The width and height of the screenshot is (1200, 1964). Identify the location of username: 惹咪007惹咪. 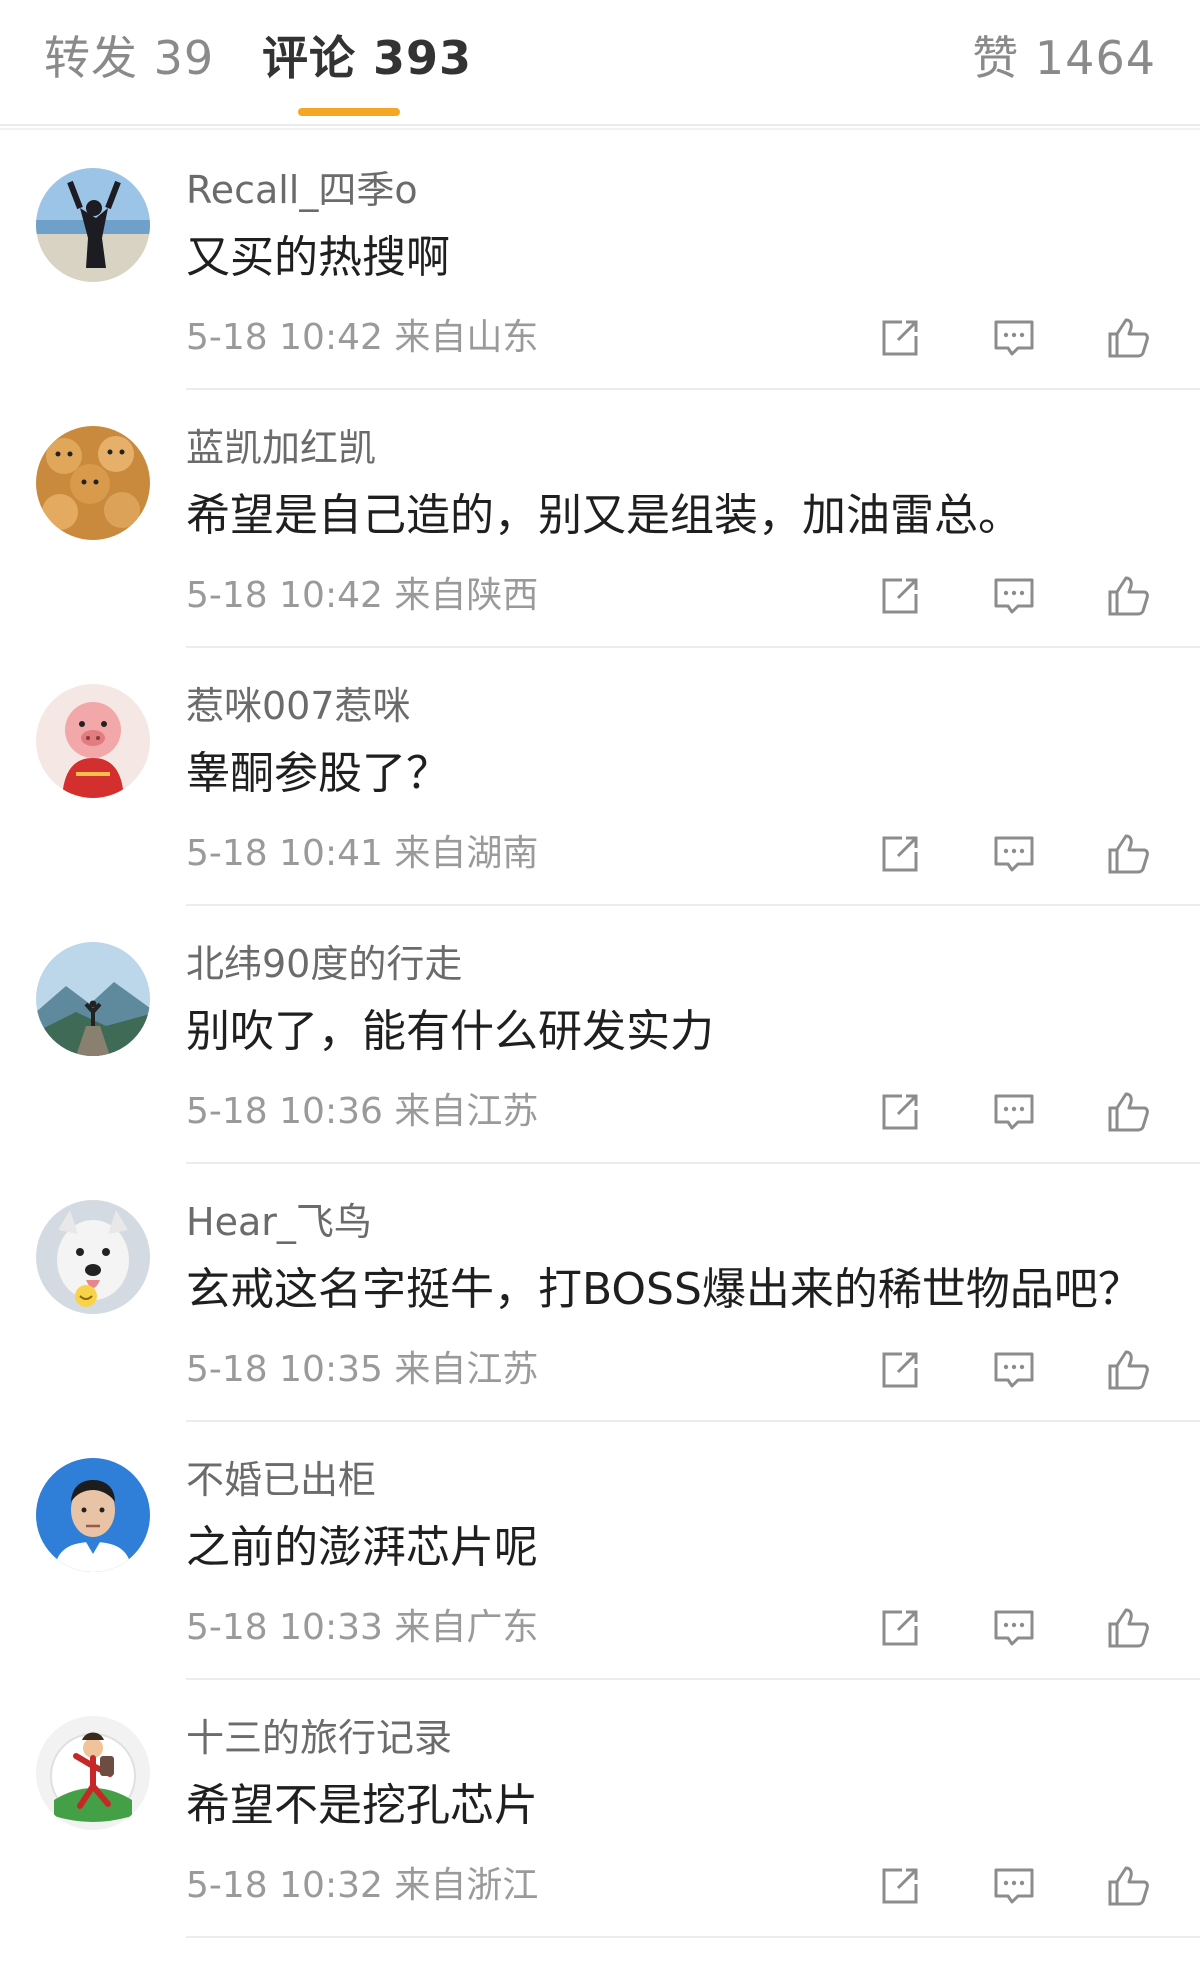
(298, 706).